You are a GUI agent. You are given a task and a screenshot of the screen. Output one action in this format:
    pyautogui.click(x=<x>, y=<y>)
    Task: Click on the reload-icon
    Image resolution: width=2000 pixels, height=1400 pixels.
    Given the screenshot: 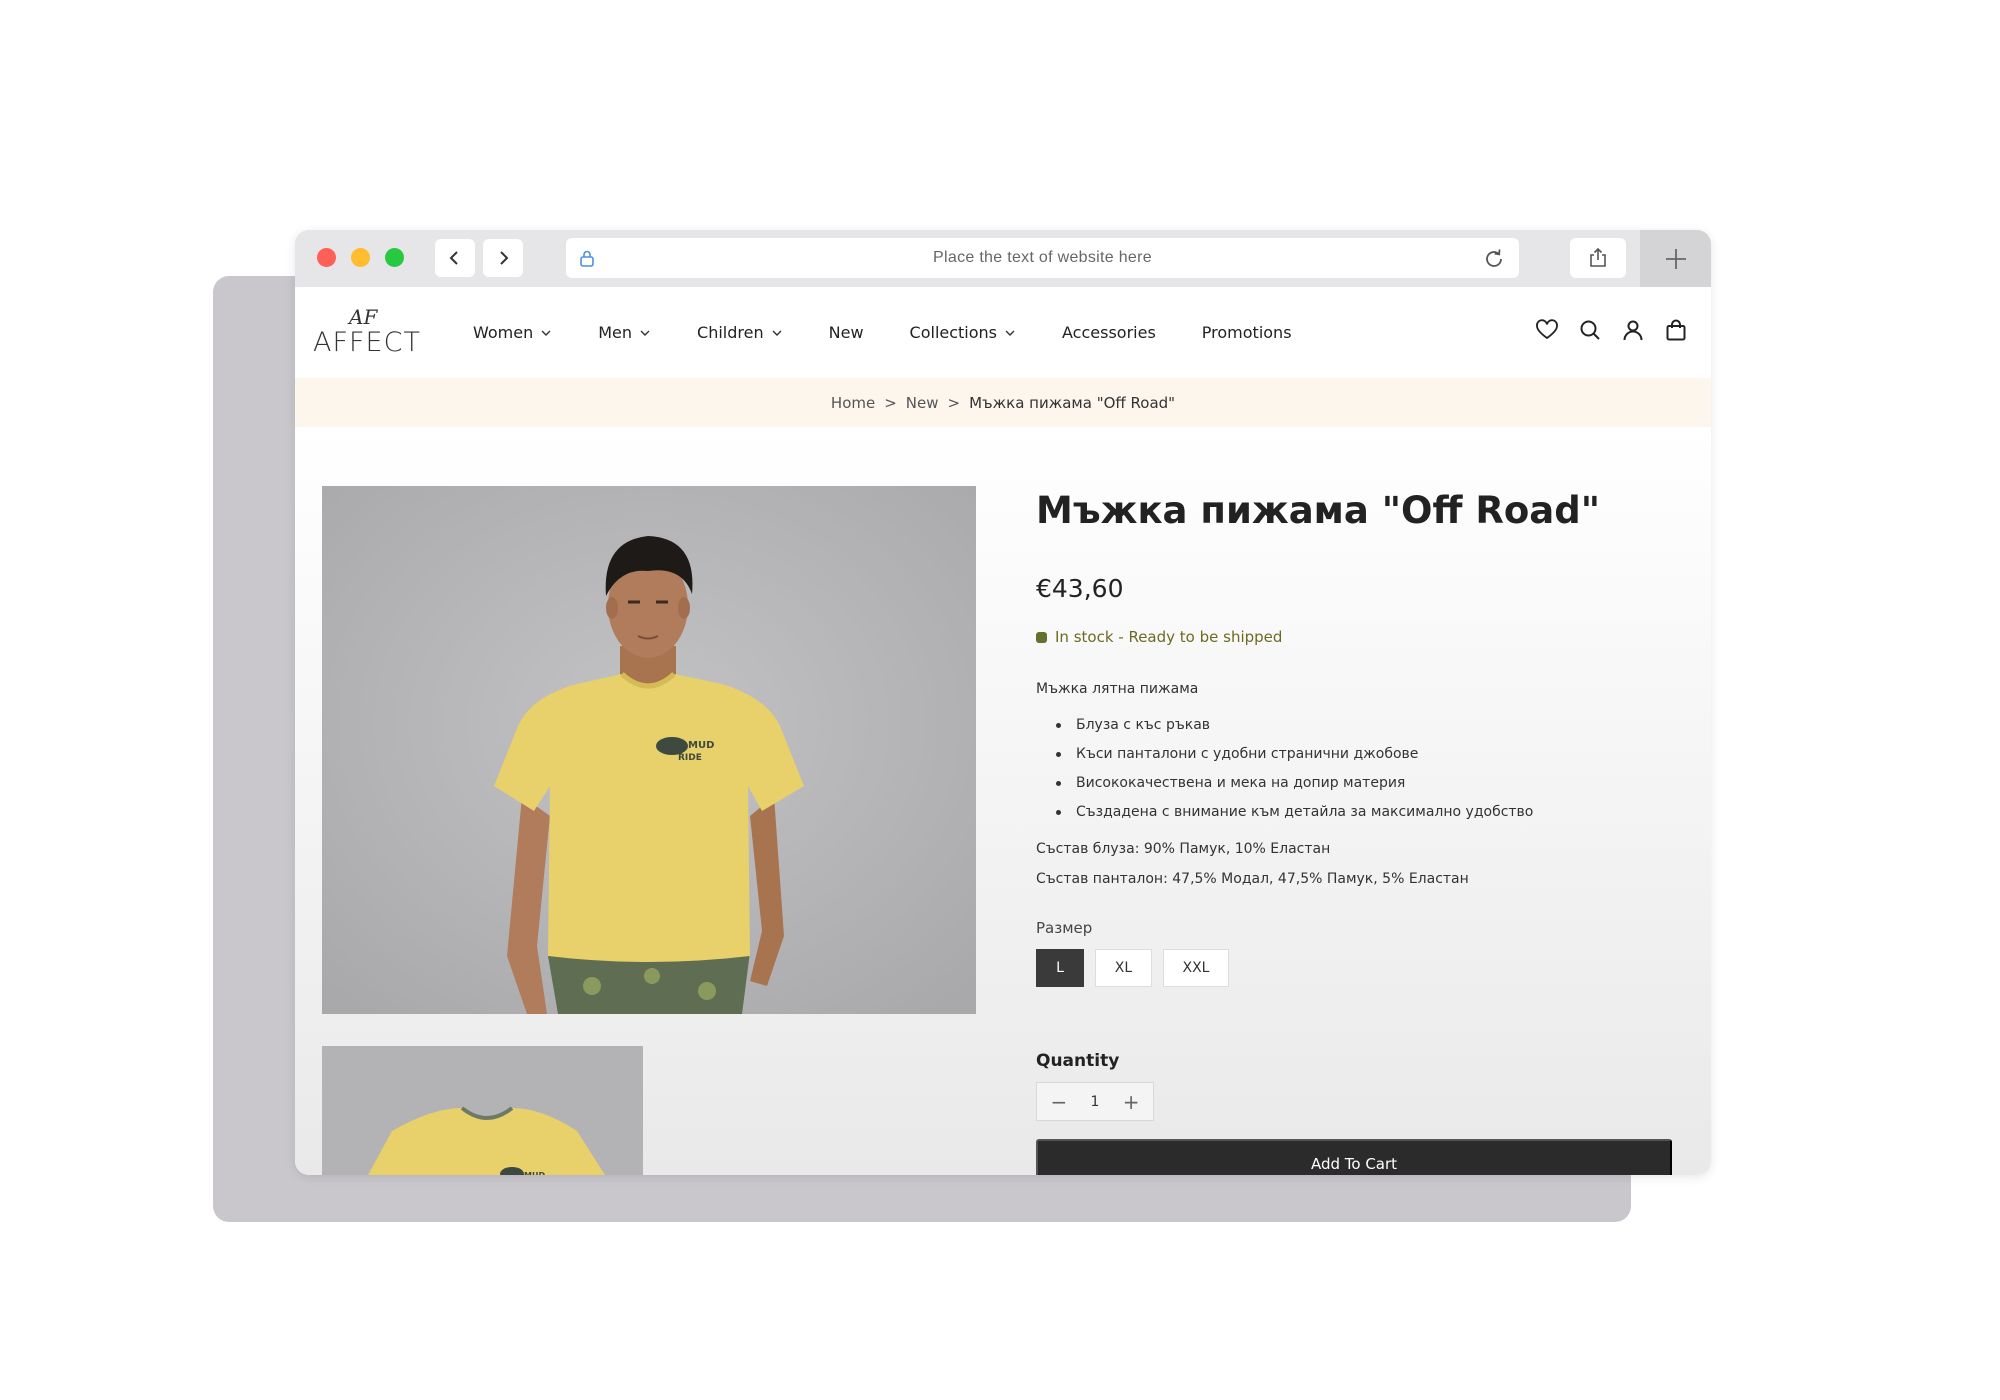 What is the action you would take?
    pyautogui.click(x=1494, y=259)
    